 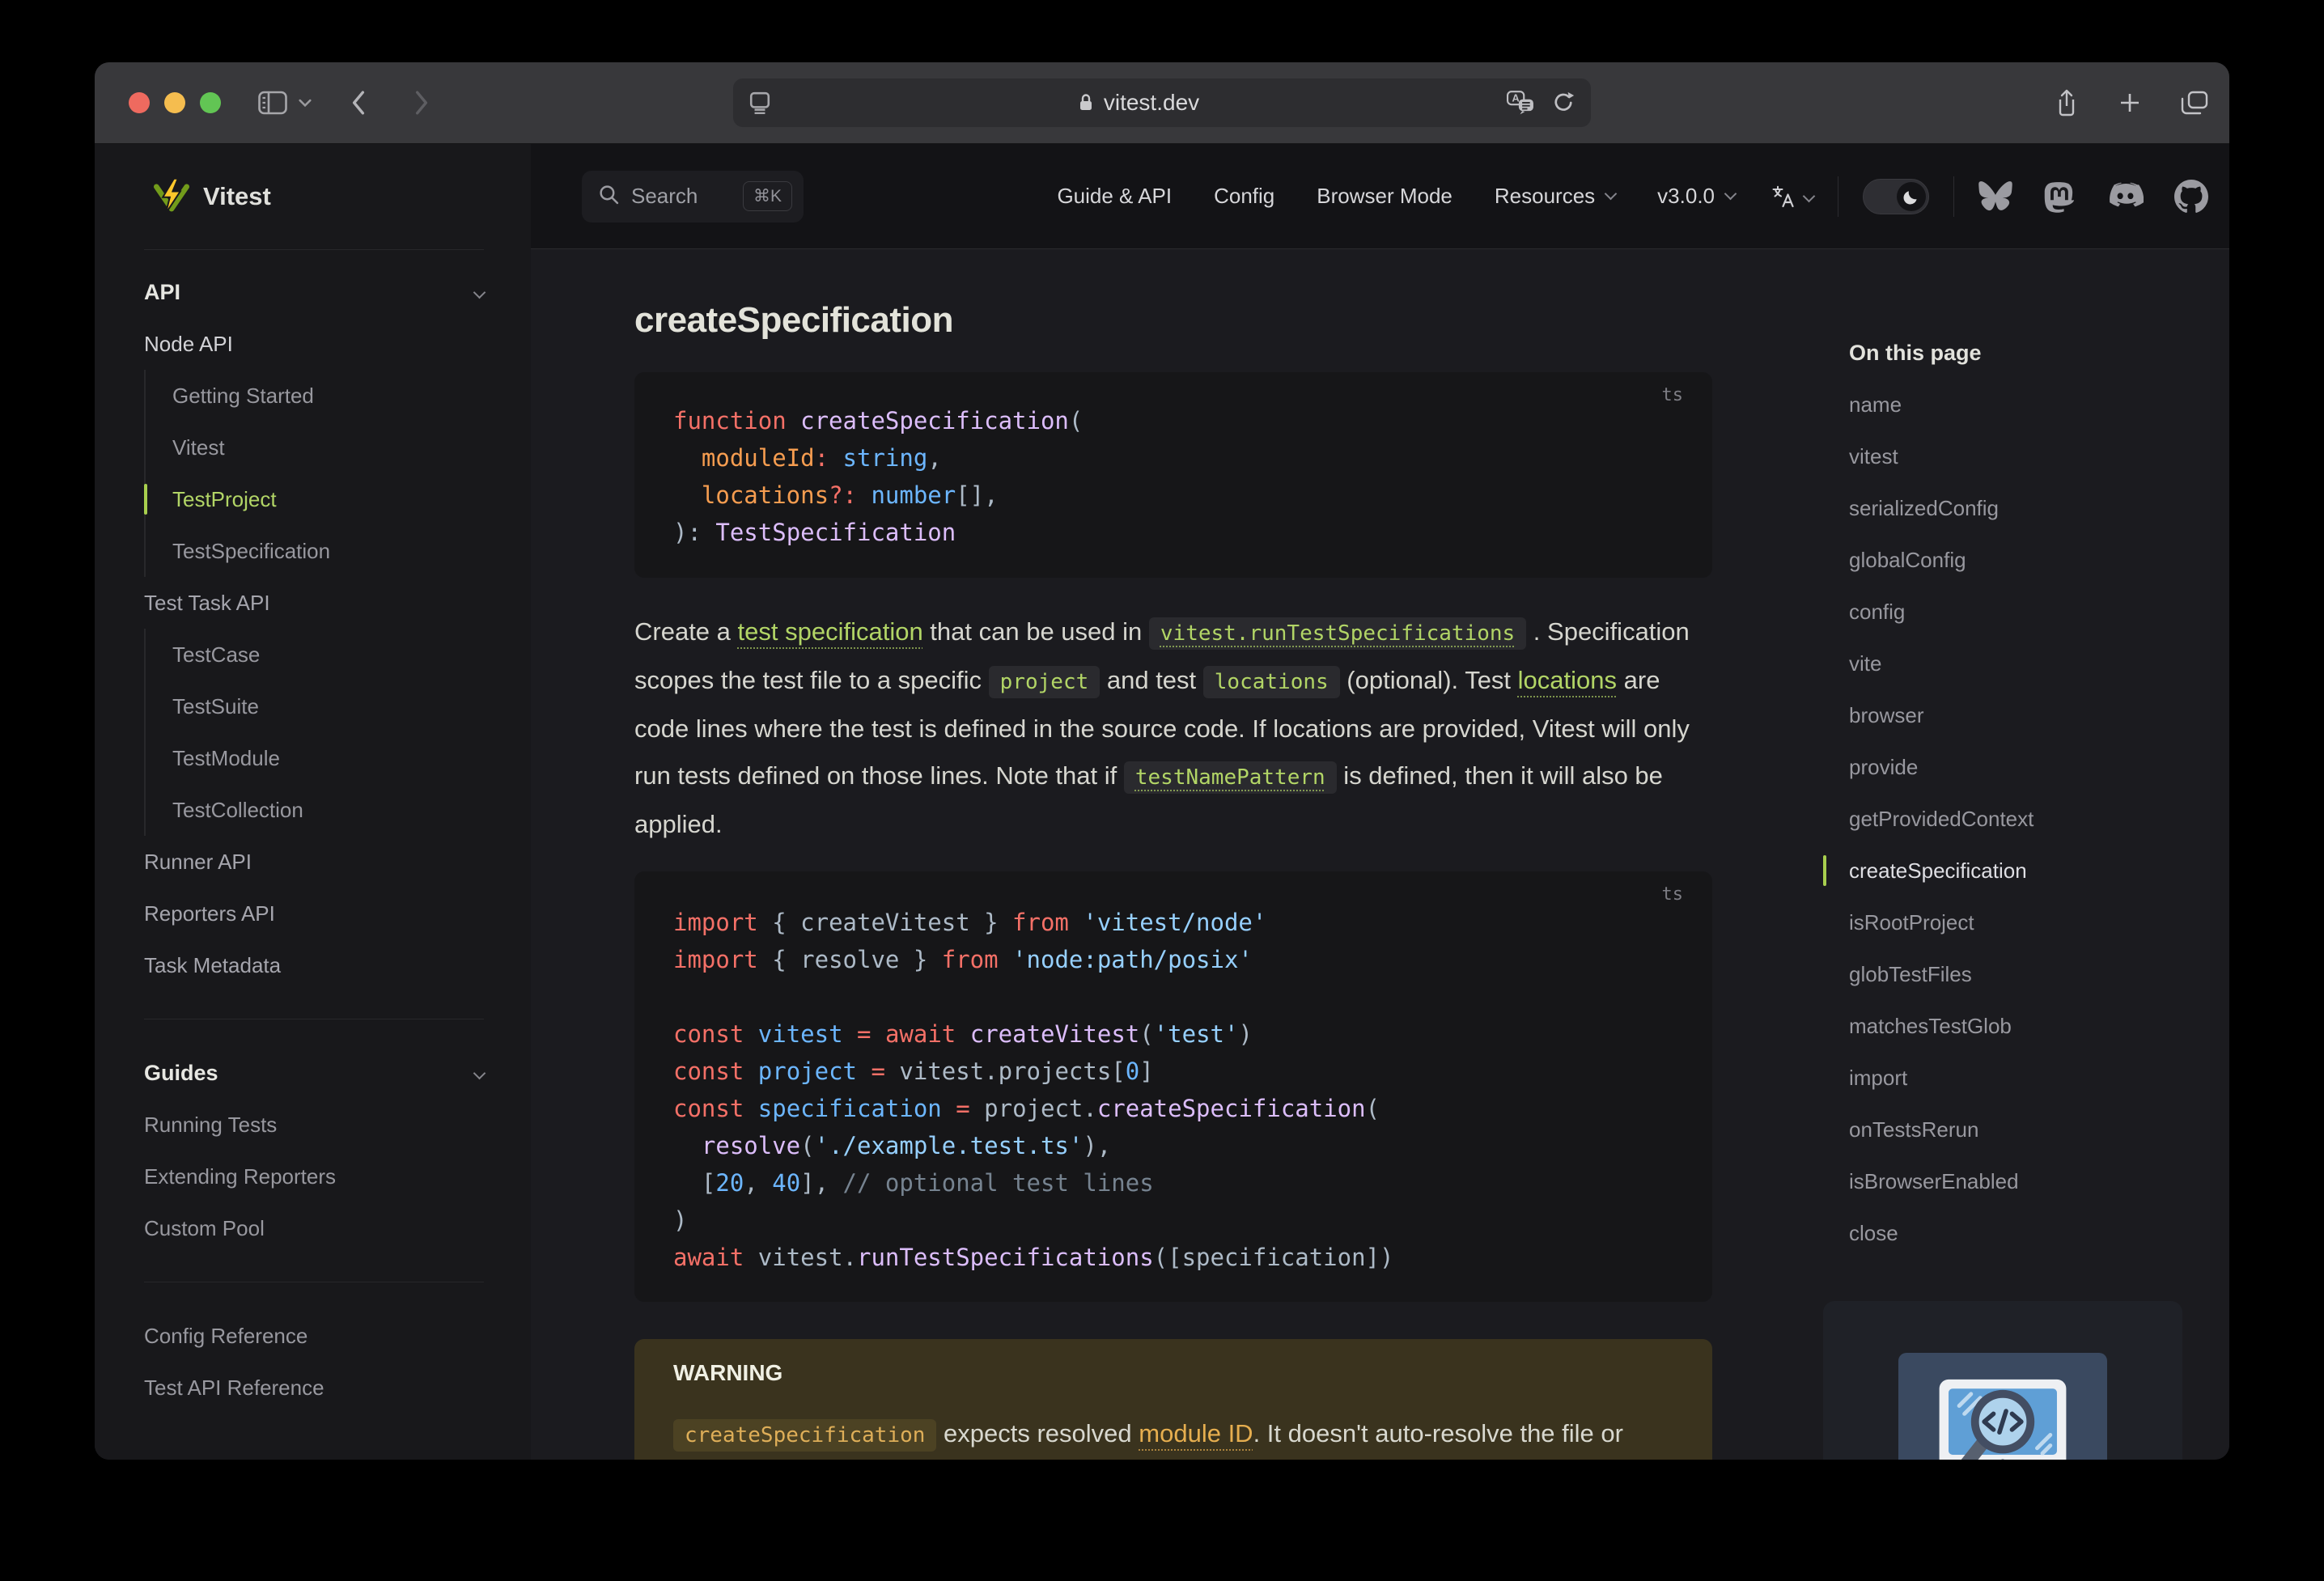 I want to click on sidebar-item-testsuite: TestSuite, so click(x=315, y=706).